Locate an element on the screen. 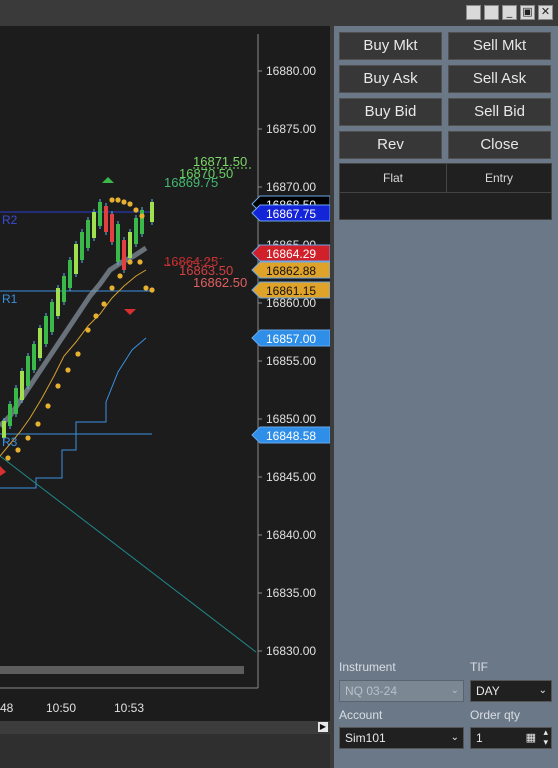 The height and width of the screenshot is (768, 558). price-tag-label: 16848.58 is located at coordinates (291, 436).